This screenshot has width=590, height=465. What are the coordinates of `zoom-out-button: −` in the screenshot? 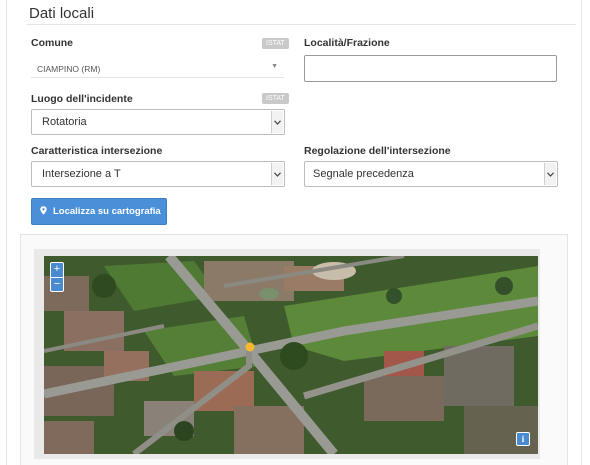 It's located at (57, 285).